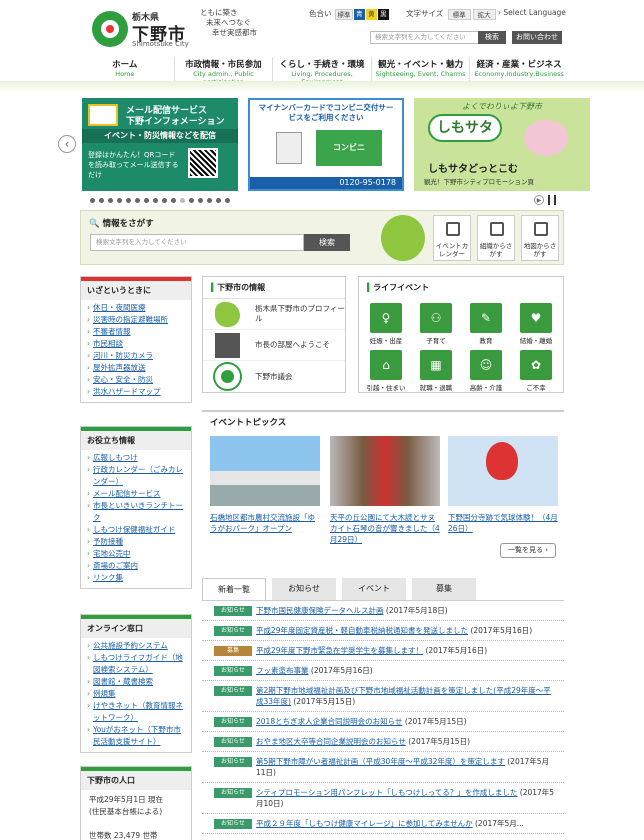  What do you see at coordinates (265, 485) in the screenshot?
I see `event-card: 石橋地区都市農村交流施設「ゆうがおパーク」オープン` at bounding box center [265, 485].